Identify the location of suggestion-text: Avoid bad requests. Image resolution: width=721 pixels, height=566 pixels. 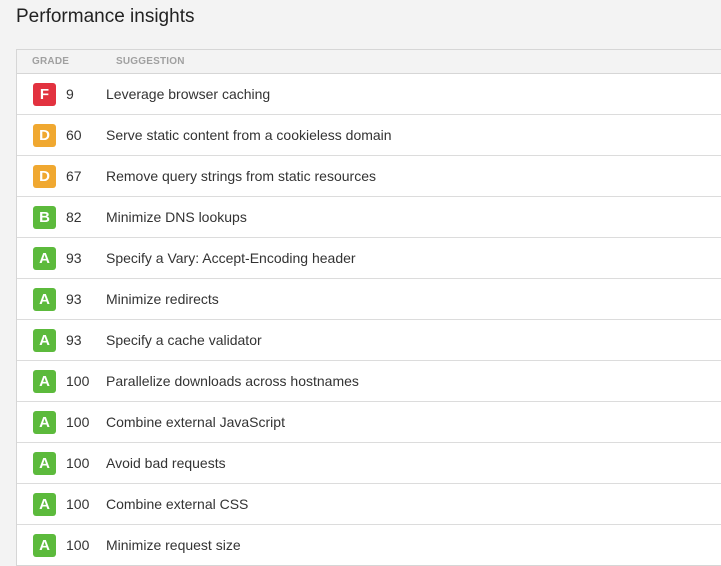
(166, 463).